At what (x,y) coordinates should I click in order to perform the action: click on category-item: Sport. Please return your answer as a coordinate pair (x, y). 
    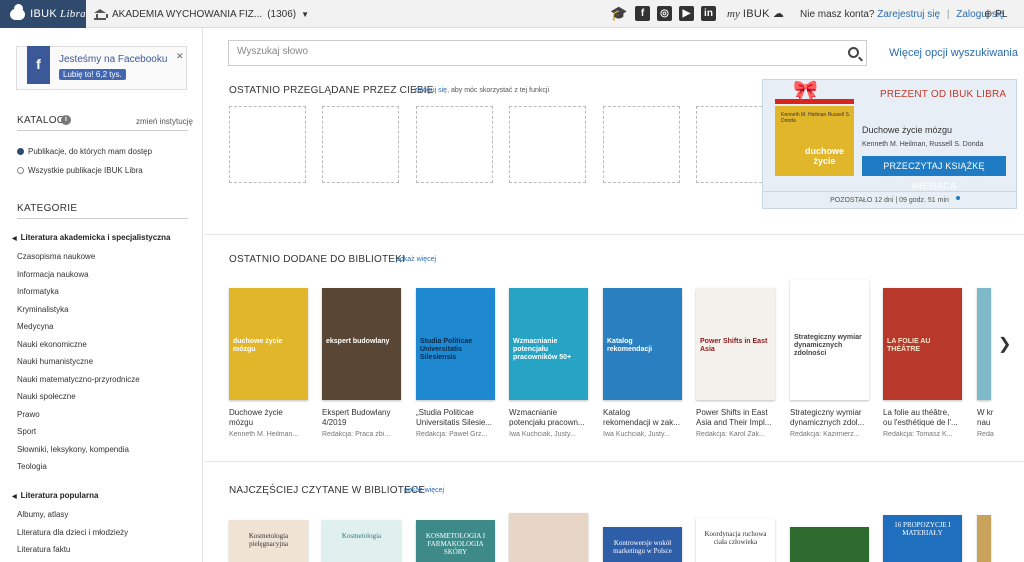
    Looking at the image, I should click on (26, 431).